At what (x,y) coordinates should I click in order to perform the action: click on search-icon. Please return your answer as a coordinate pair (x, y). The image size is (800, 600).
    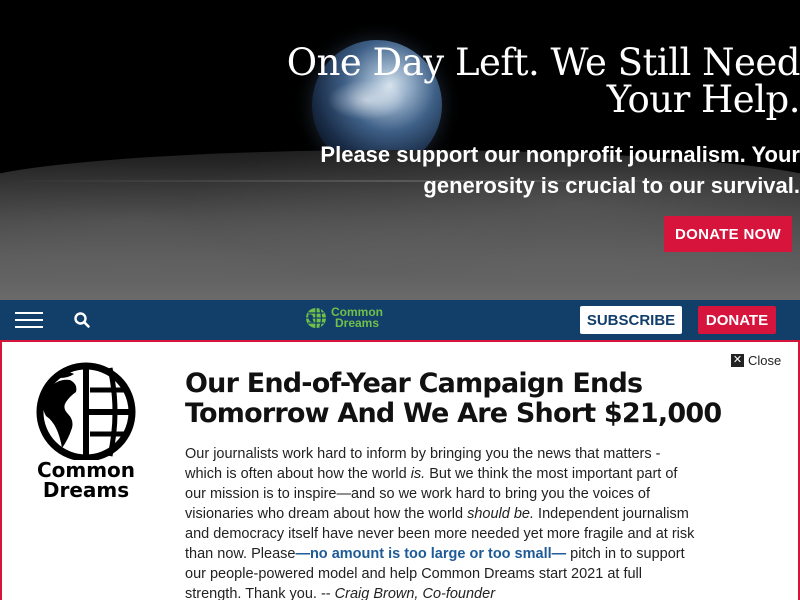
    Looking at the image, I should click on (82, 320).